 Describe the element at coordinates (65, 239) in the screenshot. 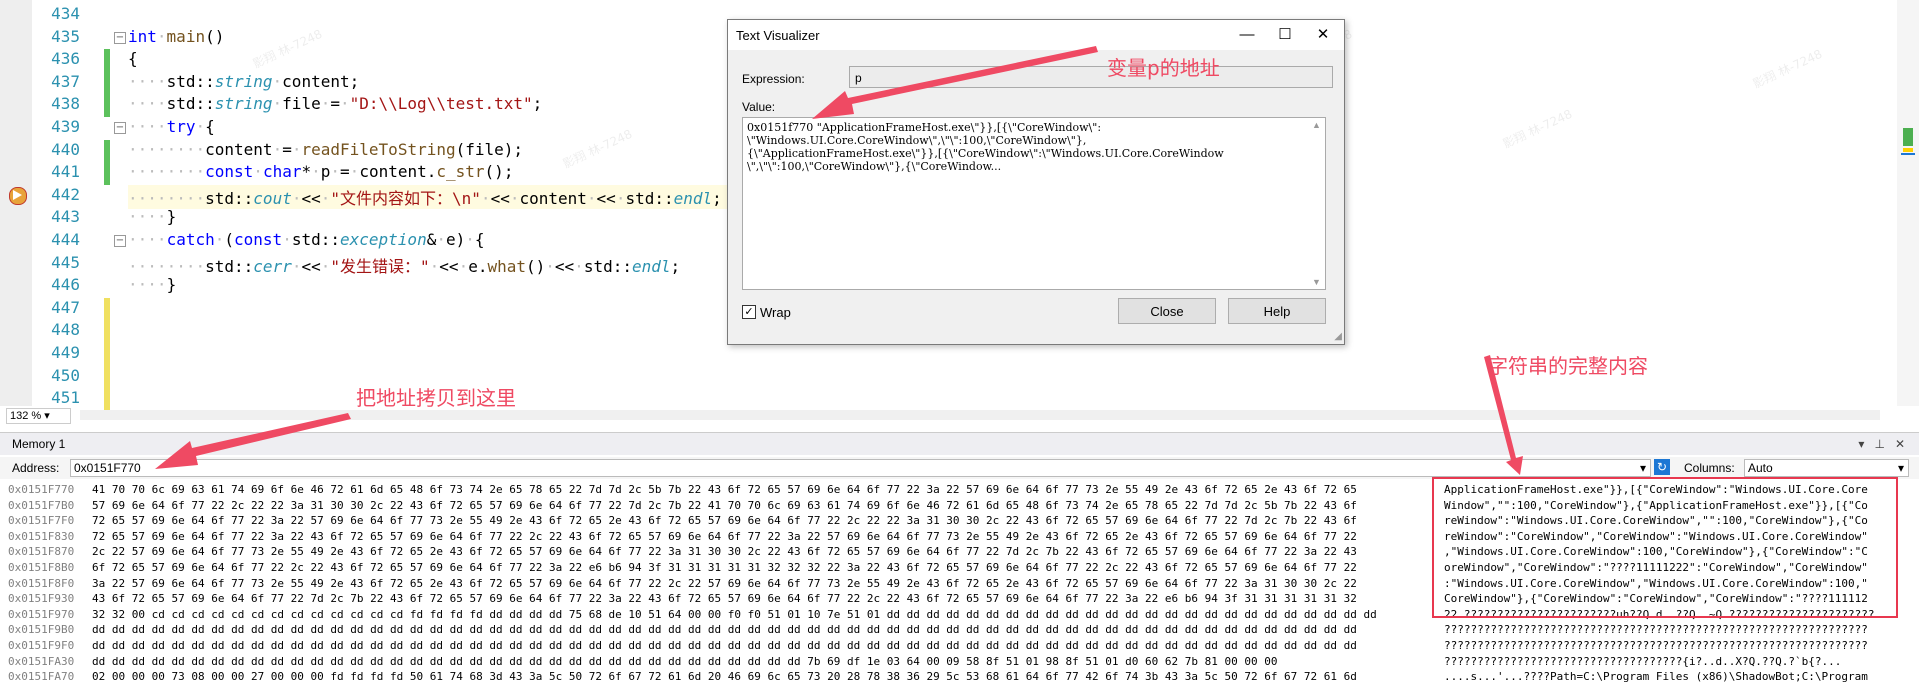

I see `line-number: 444` at that location.